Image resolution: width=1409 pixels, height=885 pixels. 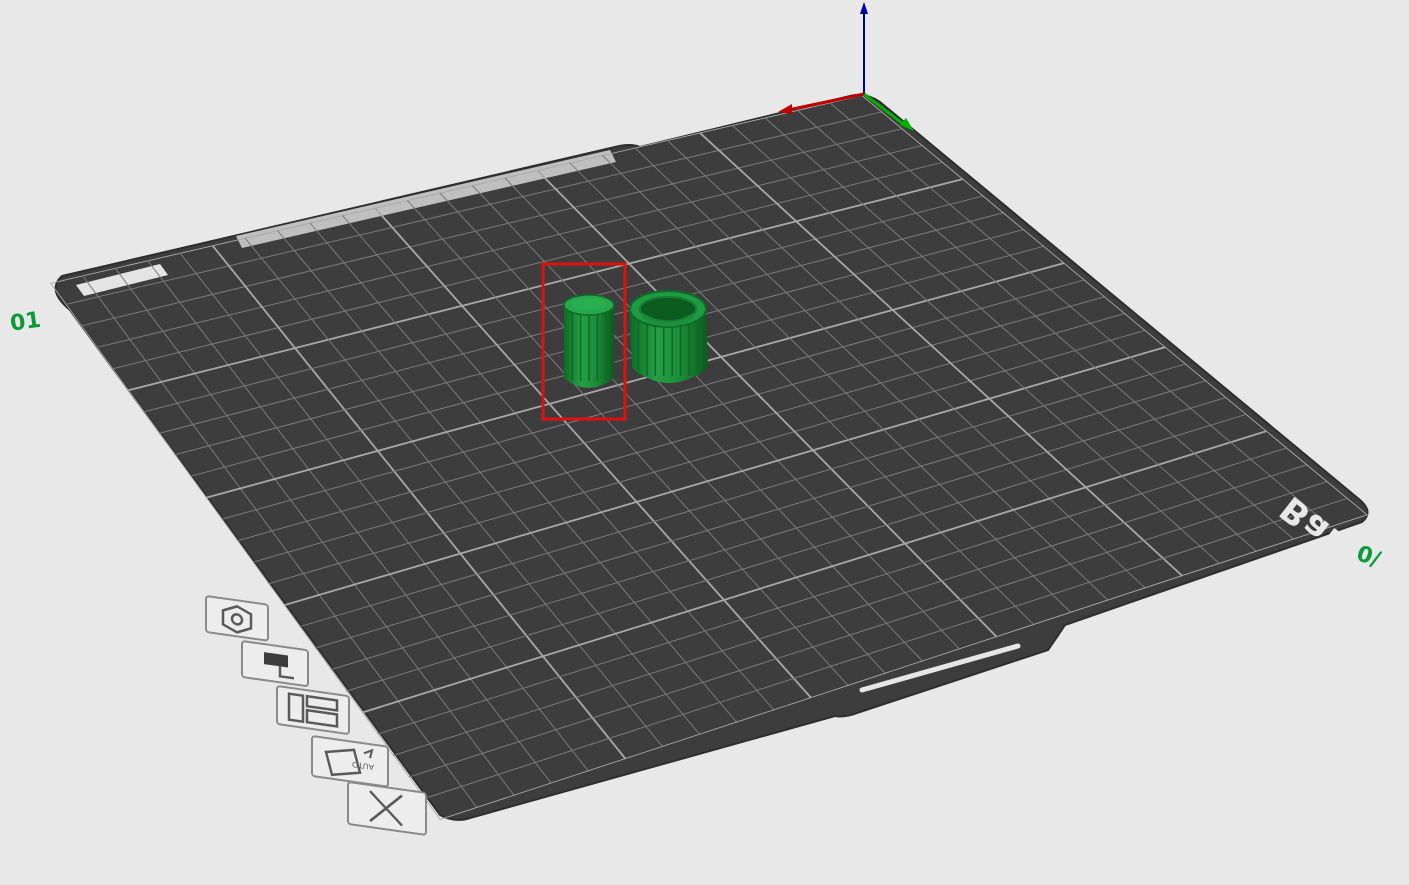 I want to click on plate-settings-button, so click(x=275, y=663).